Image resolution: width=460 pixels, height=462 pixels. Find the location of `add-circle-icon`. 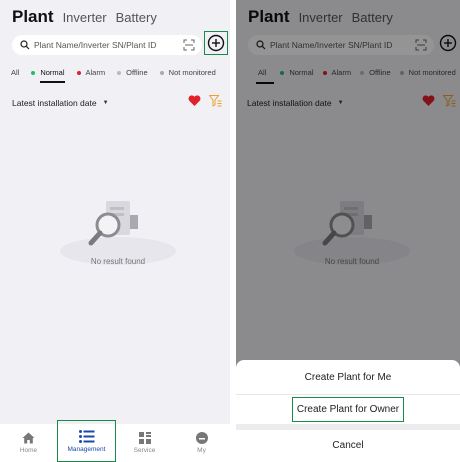

add-circle-icon is located at coordinates (216, 43).